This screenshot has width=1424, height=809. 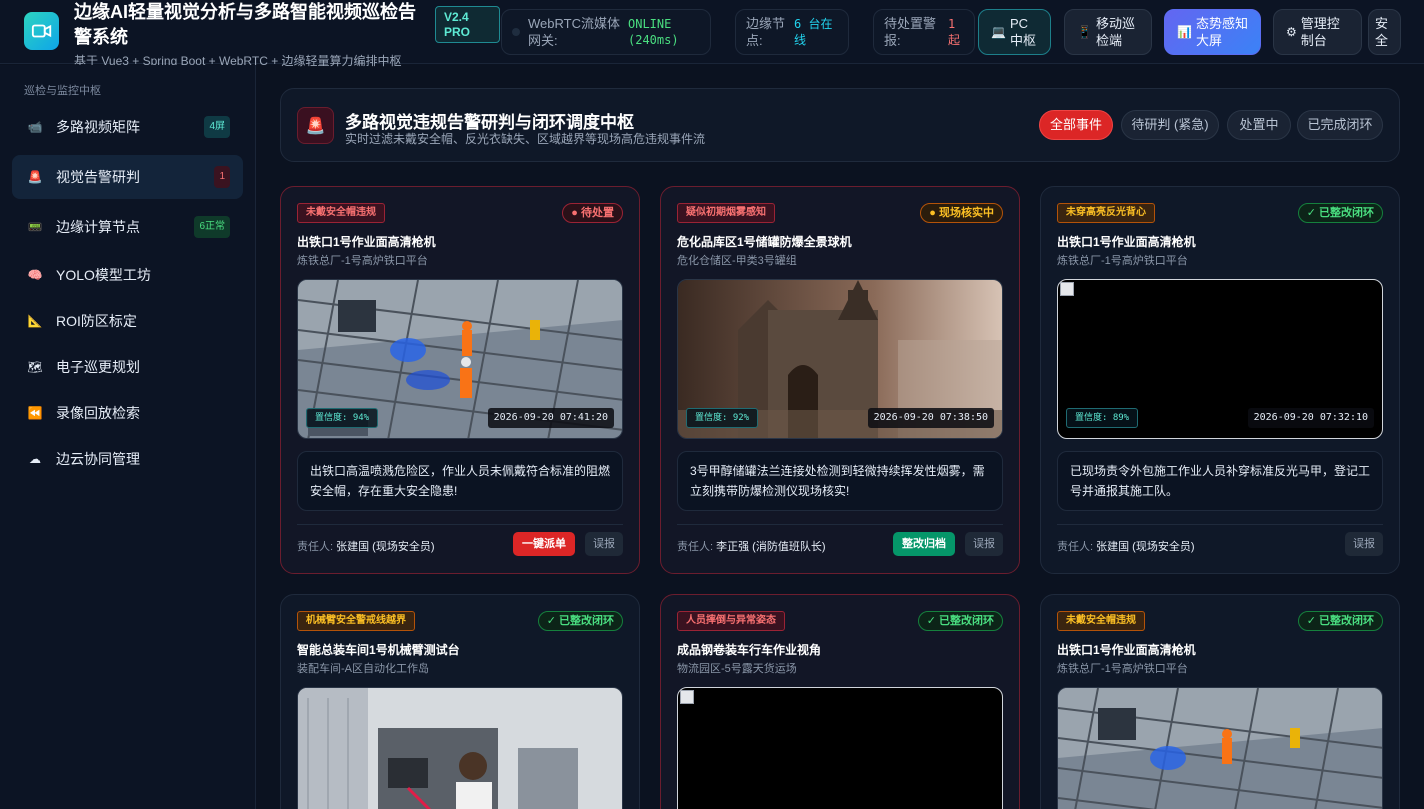 I want to click on status-dot, so click(x=516, y=32).